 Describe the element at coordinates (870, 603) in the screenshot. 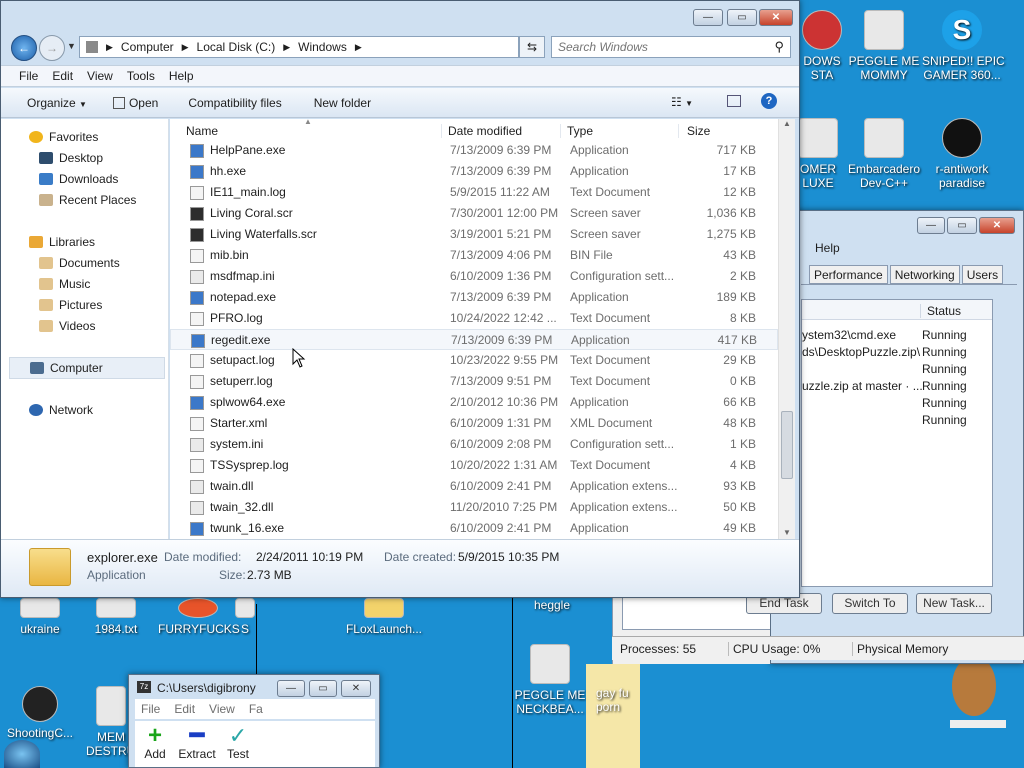

I see `switch-to-button: Switch To` at that location.